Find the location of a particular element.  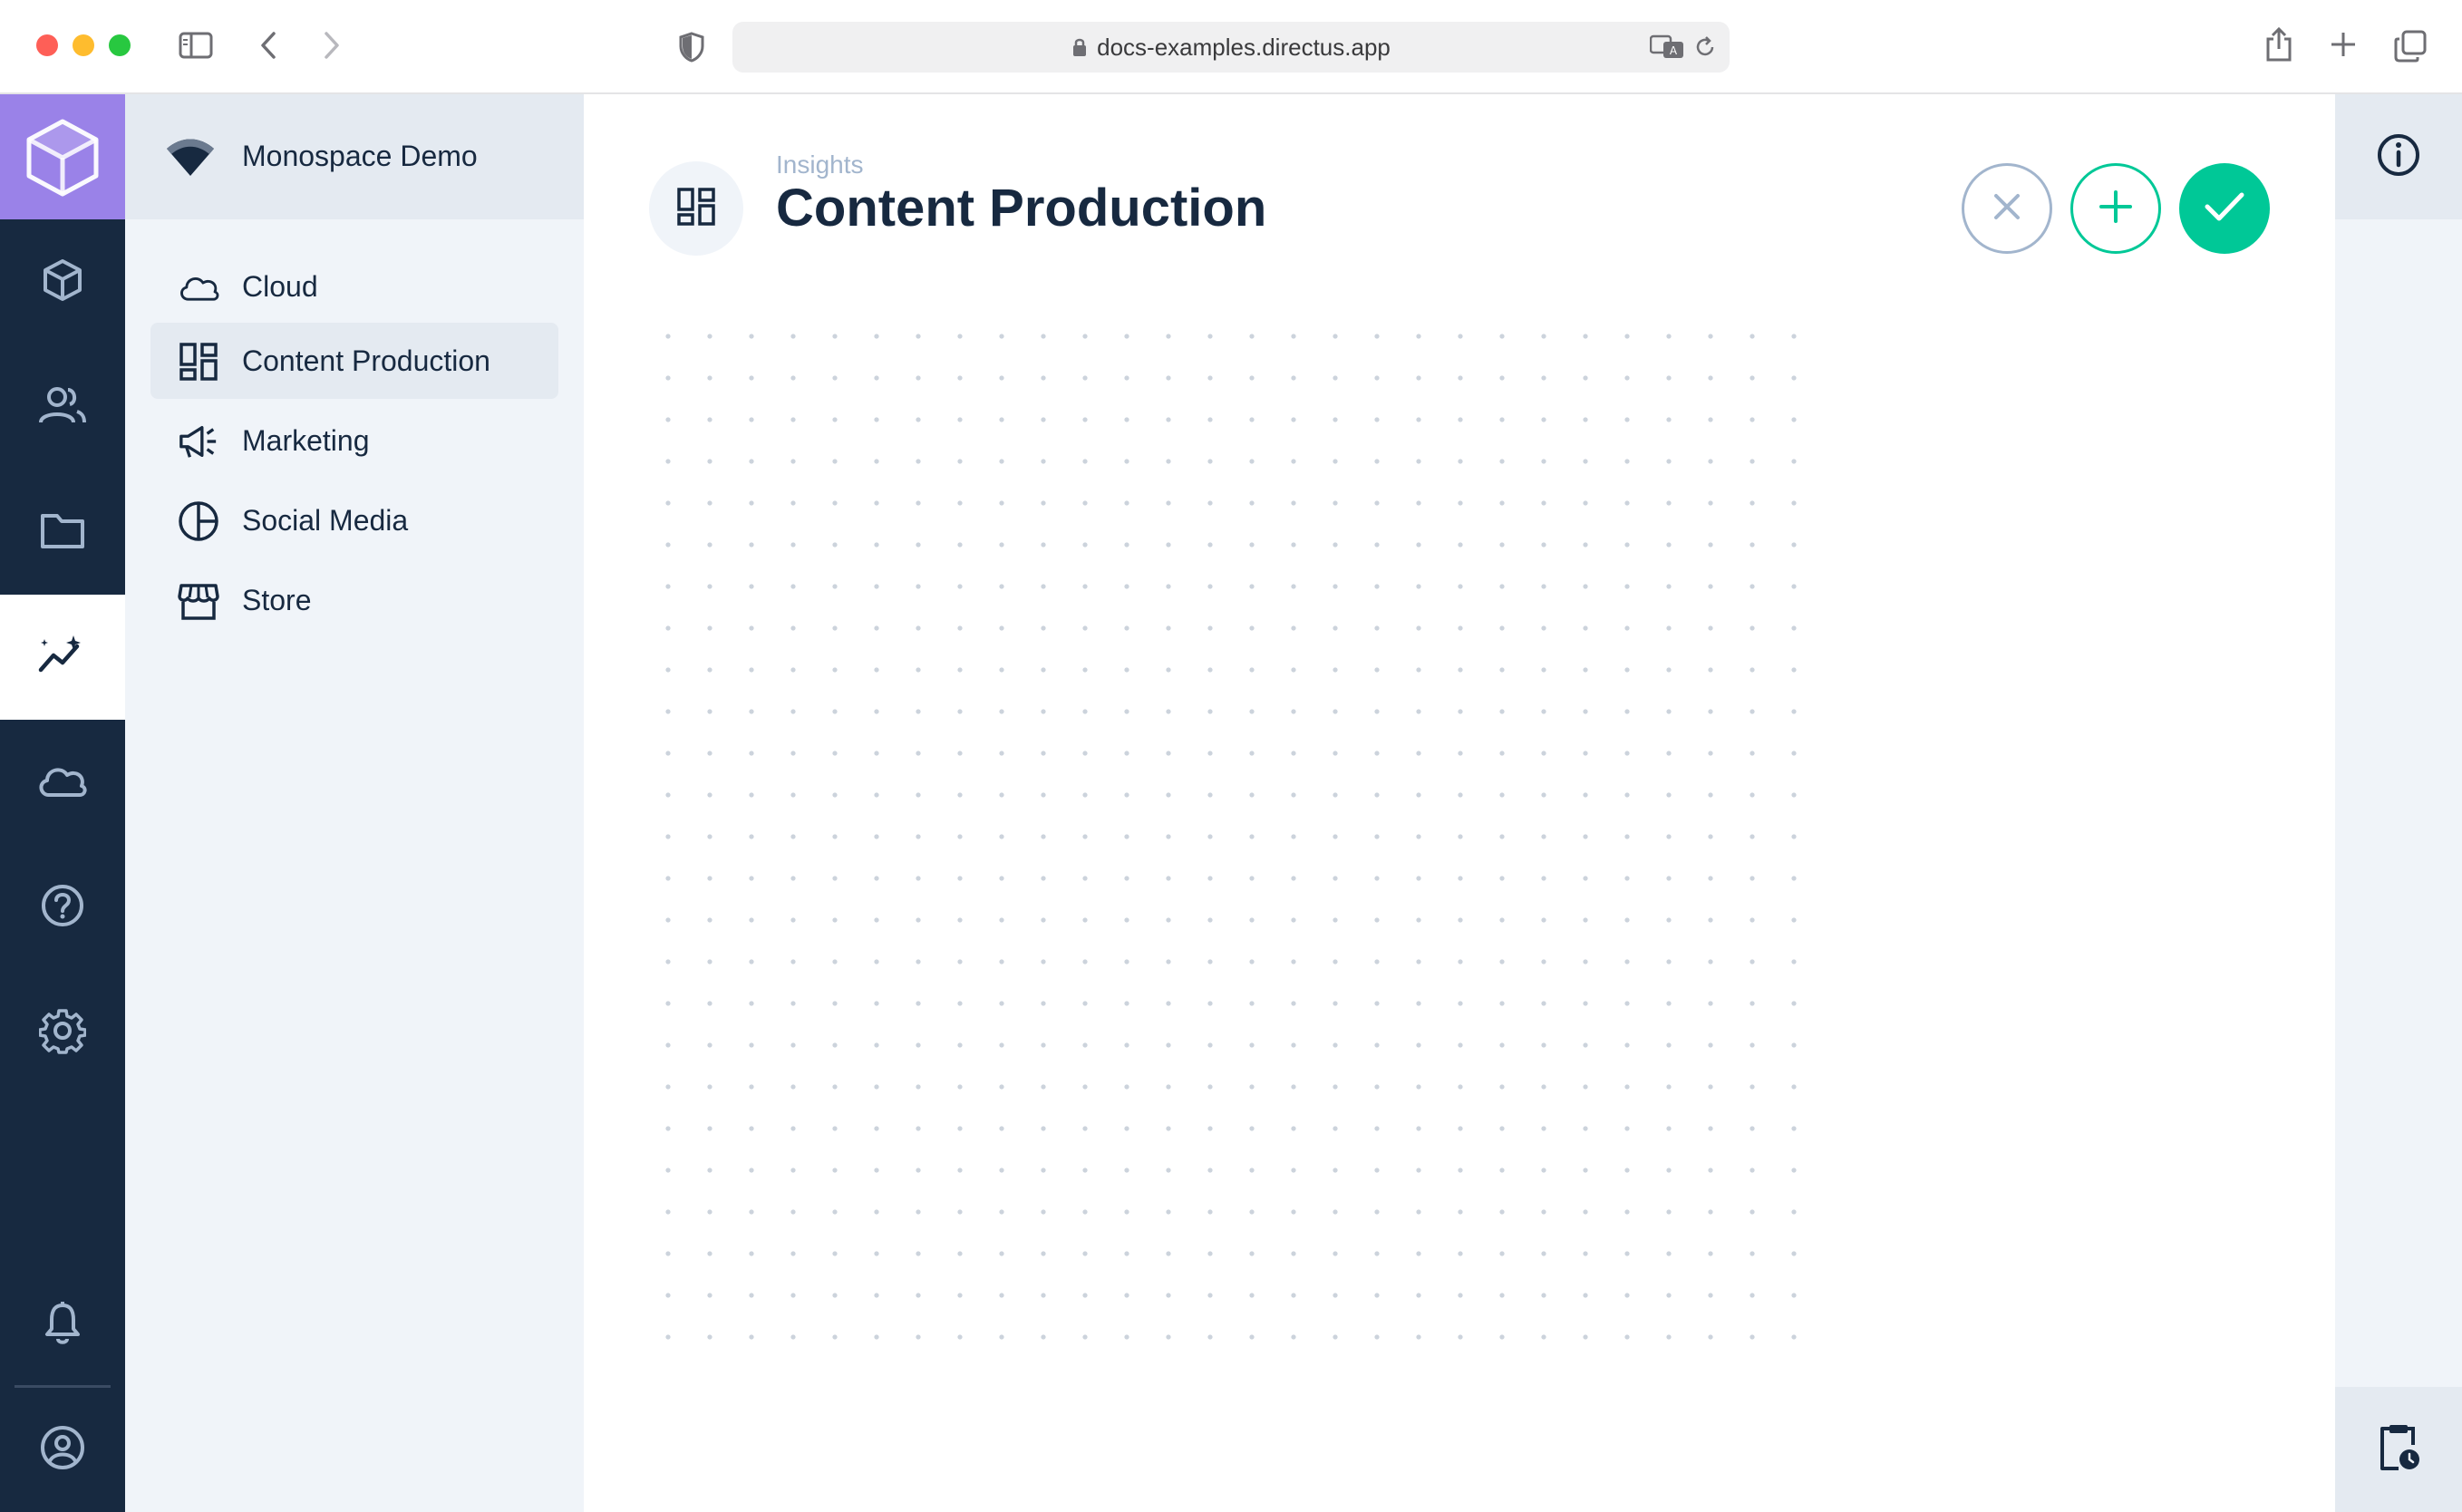

zoom-window-button is located at coordinates (120, 45).